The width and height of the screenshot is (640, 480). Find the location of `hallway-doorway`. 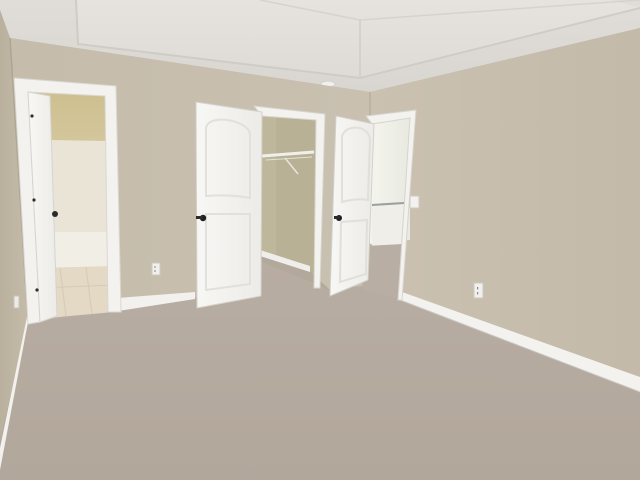

hallway-doorway is located at coordinates (373, 205).